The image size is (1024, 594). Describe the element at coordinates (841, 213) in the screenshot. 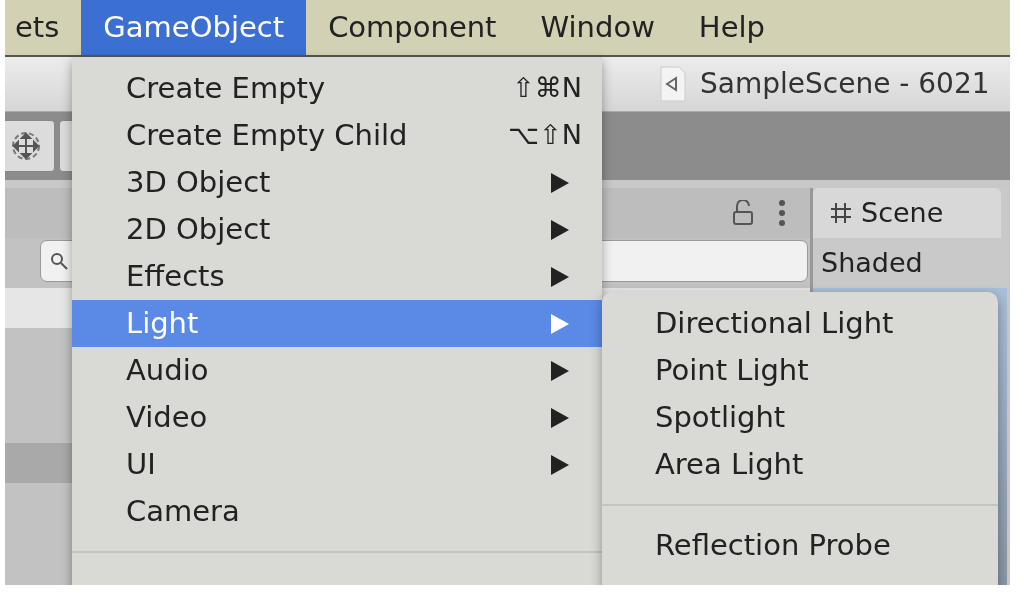

I see `grid-icon` at that location.